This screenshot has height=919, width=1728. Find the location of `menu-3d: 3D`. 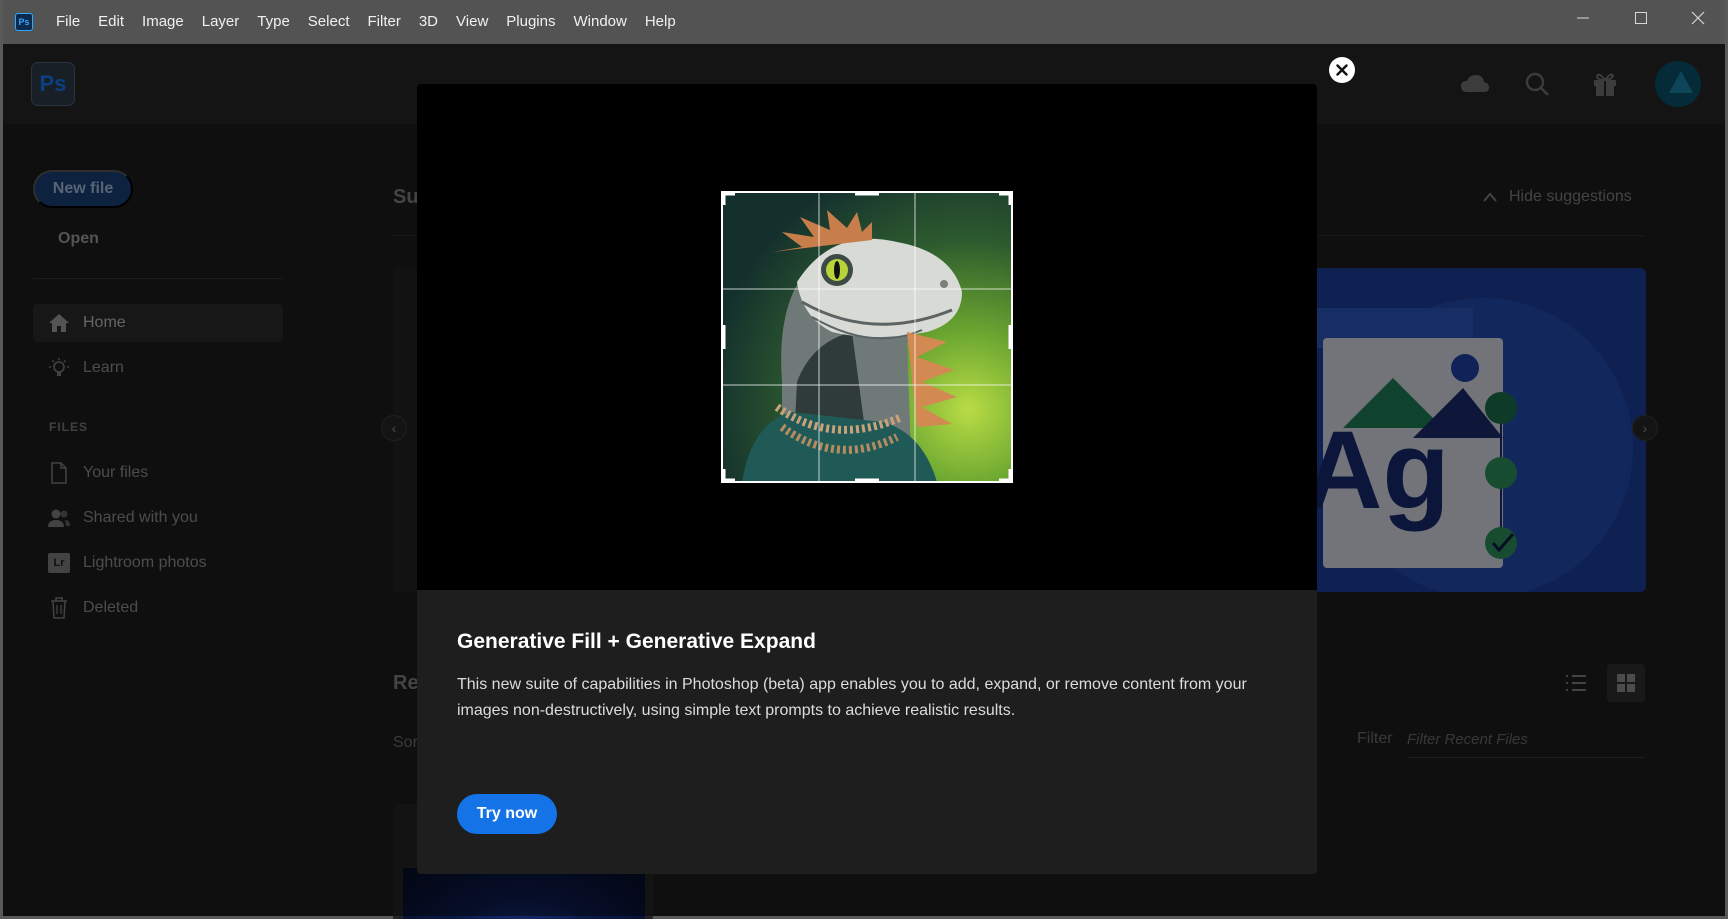

menu-3d: 3D is located at coordinates (428, 22).